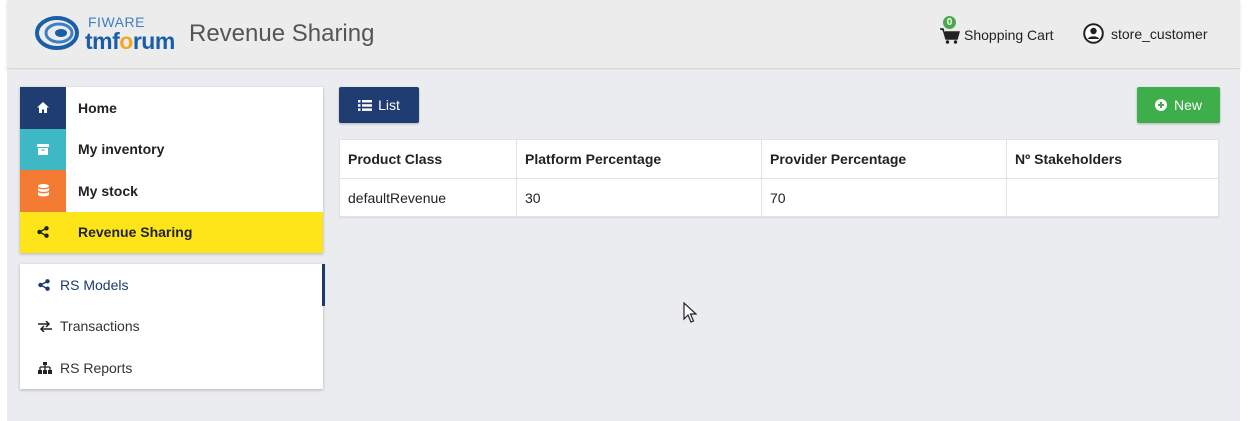 Image resolution: width=1250 pixels, height=421 pixels. I want to click on list-button: List, so click(379, 105).